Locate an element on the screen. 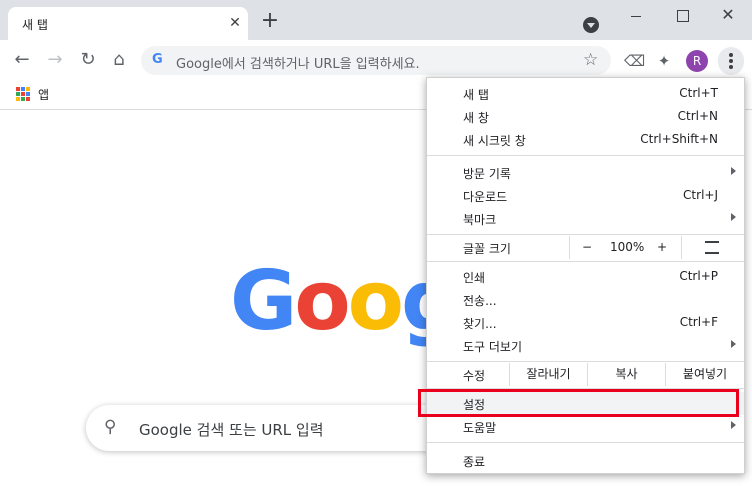 This screenshot has width=752, height=486. puzzle-icon: ✦ is located at coordinates (664, 61).